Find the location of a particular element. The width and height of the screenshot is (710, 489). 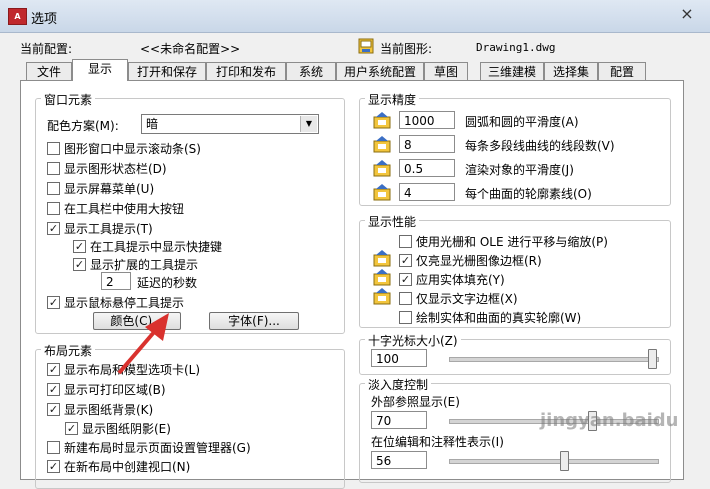

tooltip-delay-input: 2 is located at coordinates (116, 281).